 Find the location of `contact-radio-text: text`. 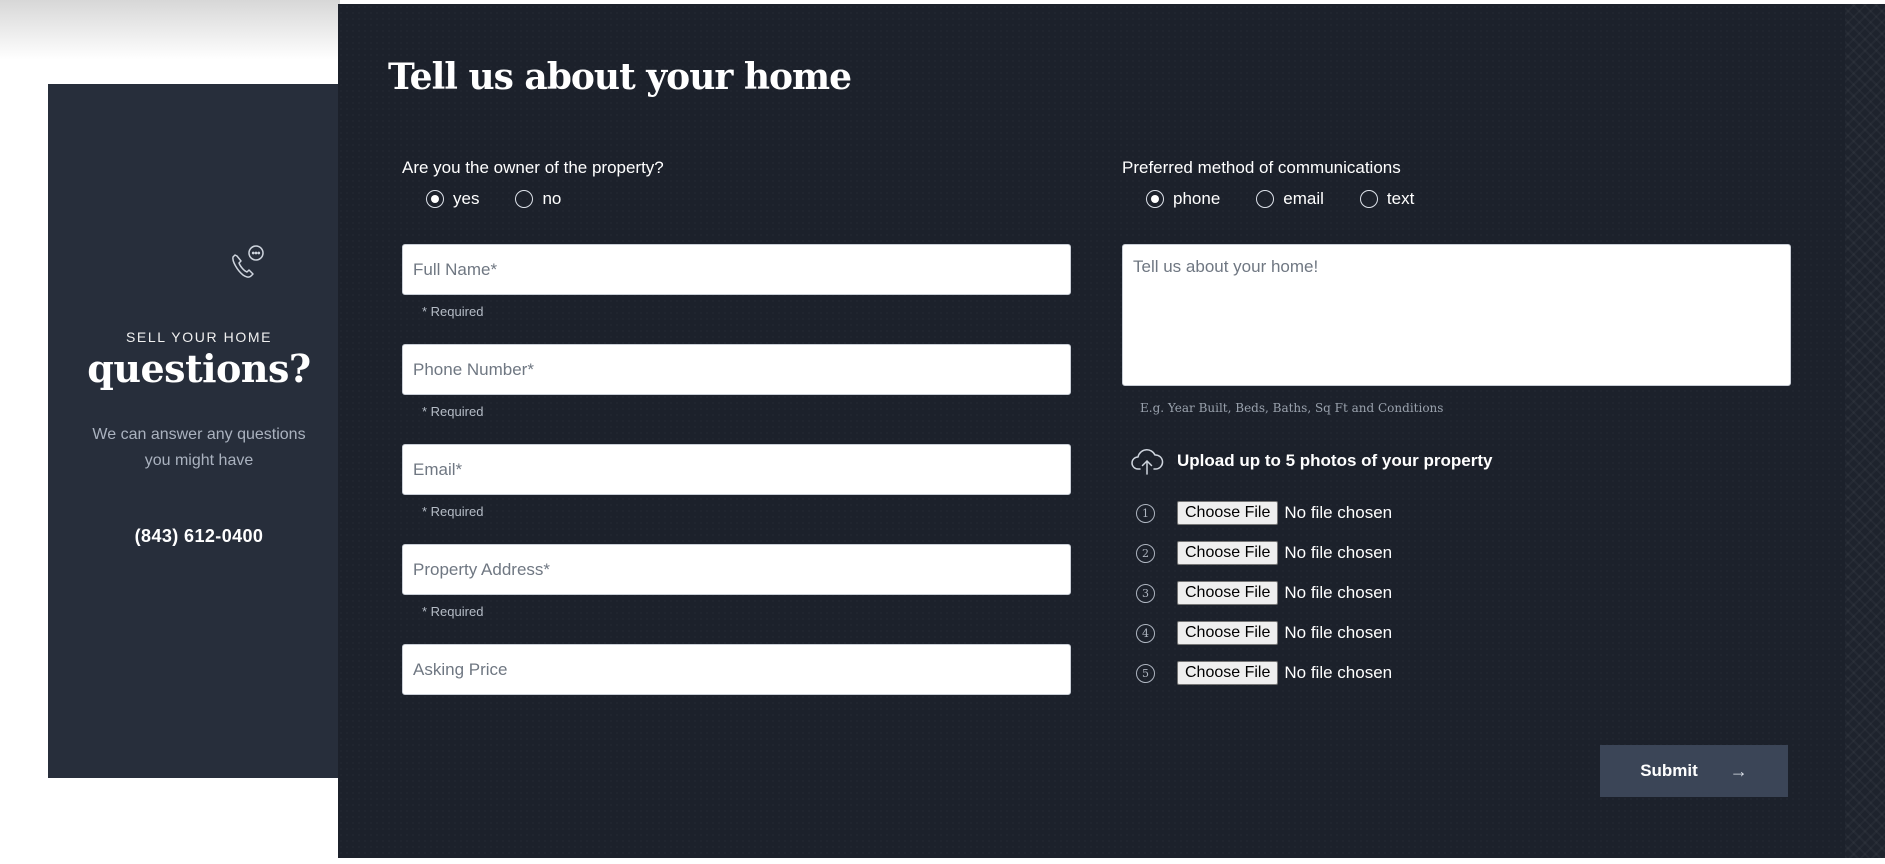

contact-radio-text: text is located at coordinates (1387, 199).